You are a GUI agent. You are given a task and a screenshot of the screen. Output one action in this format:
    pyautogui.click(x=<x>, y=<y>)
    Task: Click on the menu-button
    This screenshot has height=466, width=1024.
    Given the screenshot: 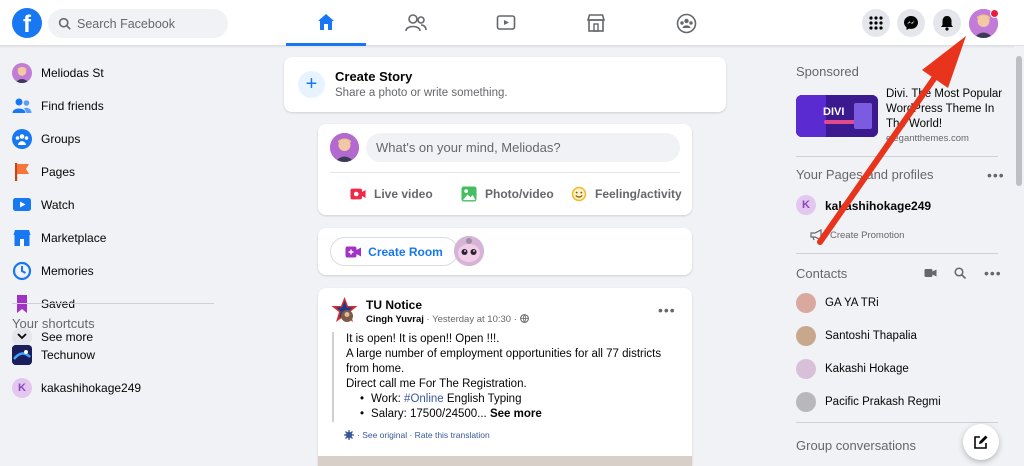 What is the action you would take?
    pyautogui.click(x=876, y=23)
    